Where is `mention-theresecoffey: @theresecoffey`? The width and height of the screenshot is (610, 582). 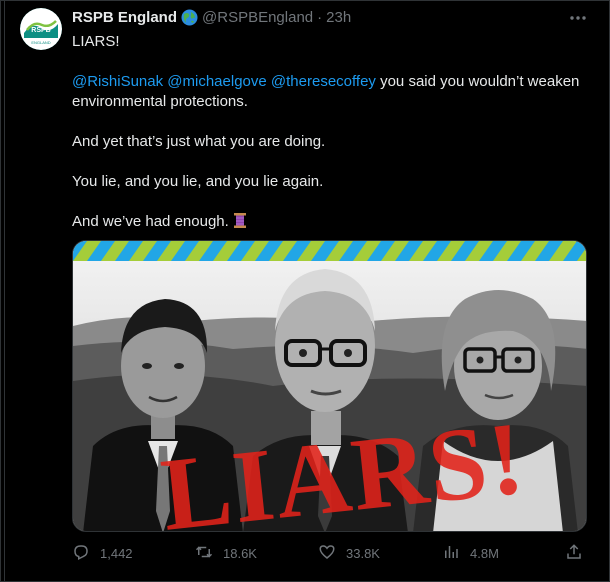
mention-theresecoffey: @theresecoffey is located at coordinates (323, 81).